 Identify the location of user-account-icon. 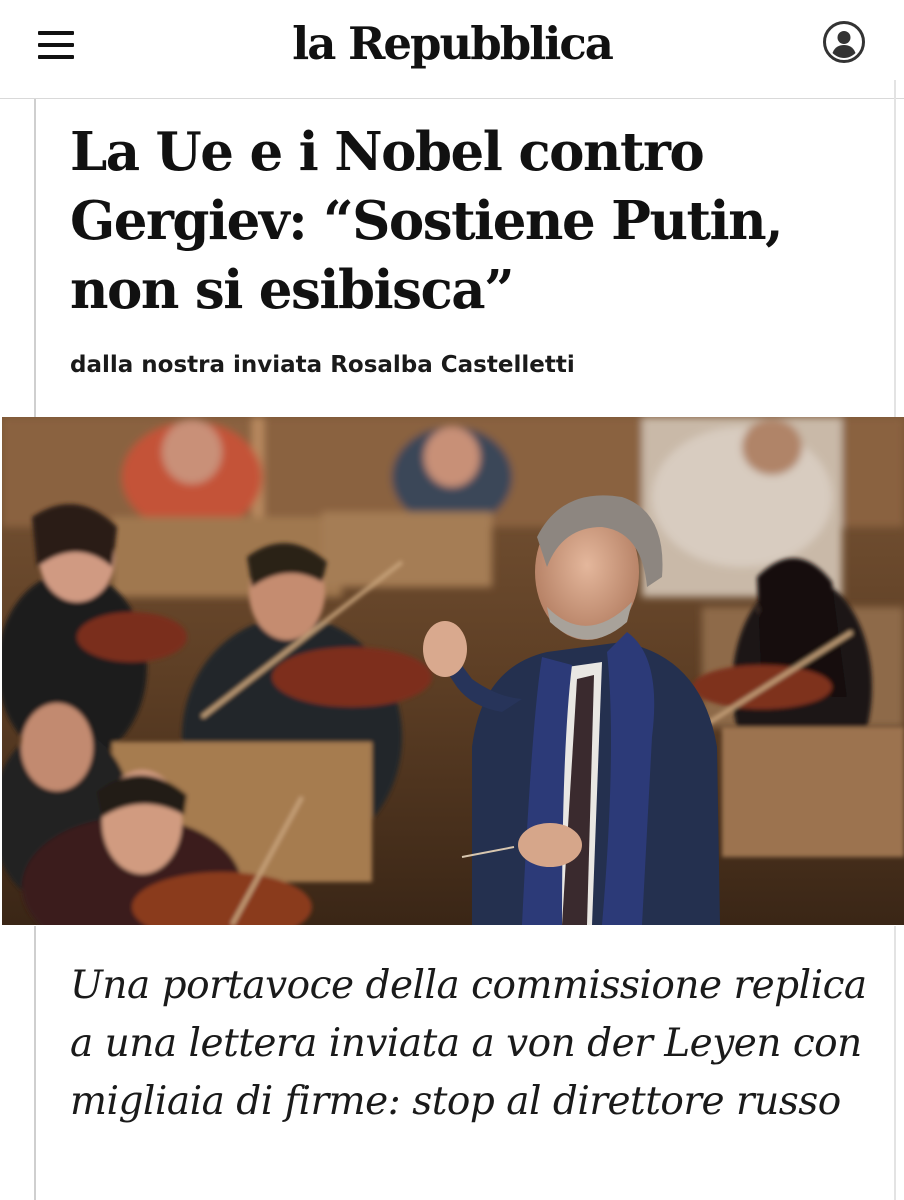
(844, 42).